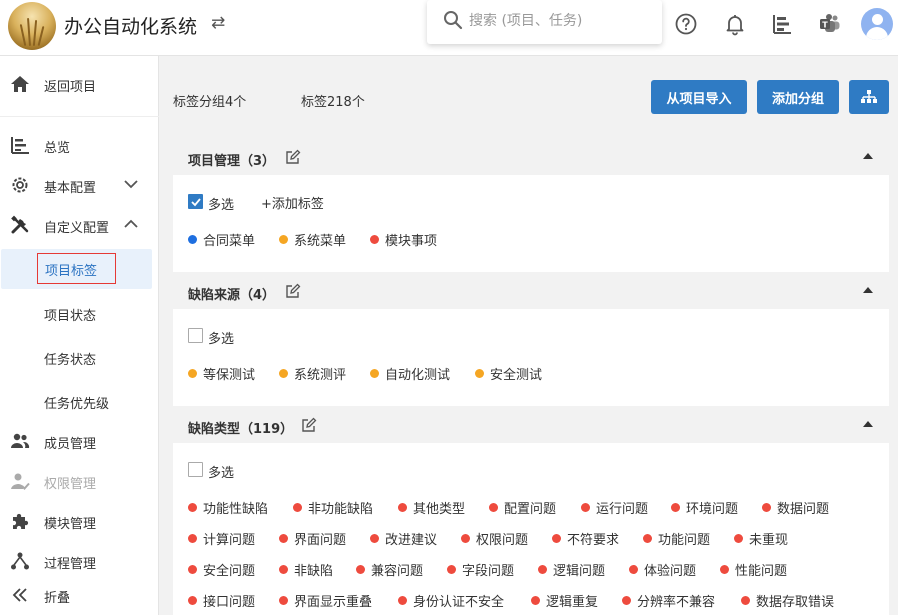  What do you see at coordinates (241, 429) in the screenshot?
I see `group-title: 缺陷类型（119）` at bounding box center [241, 429].